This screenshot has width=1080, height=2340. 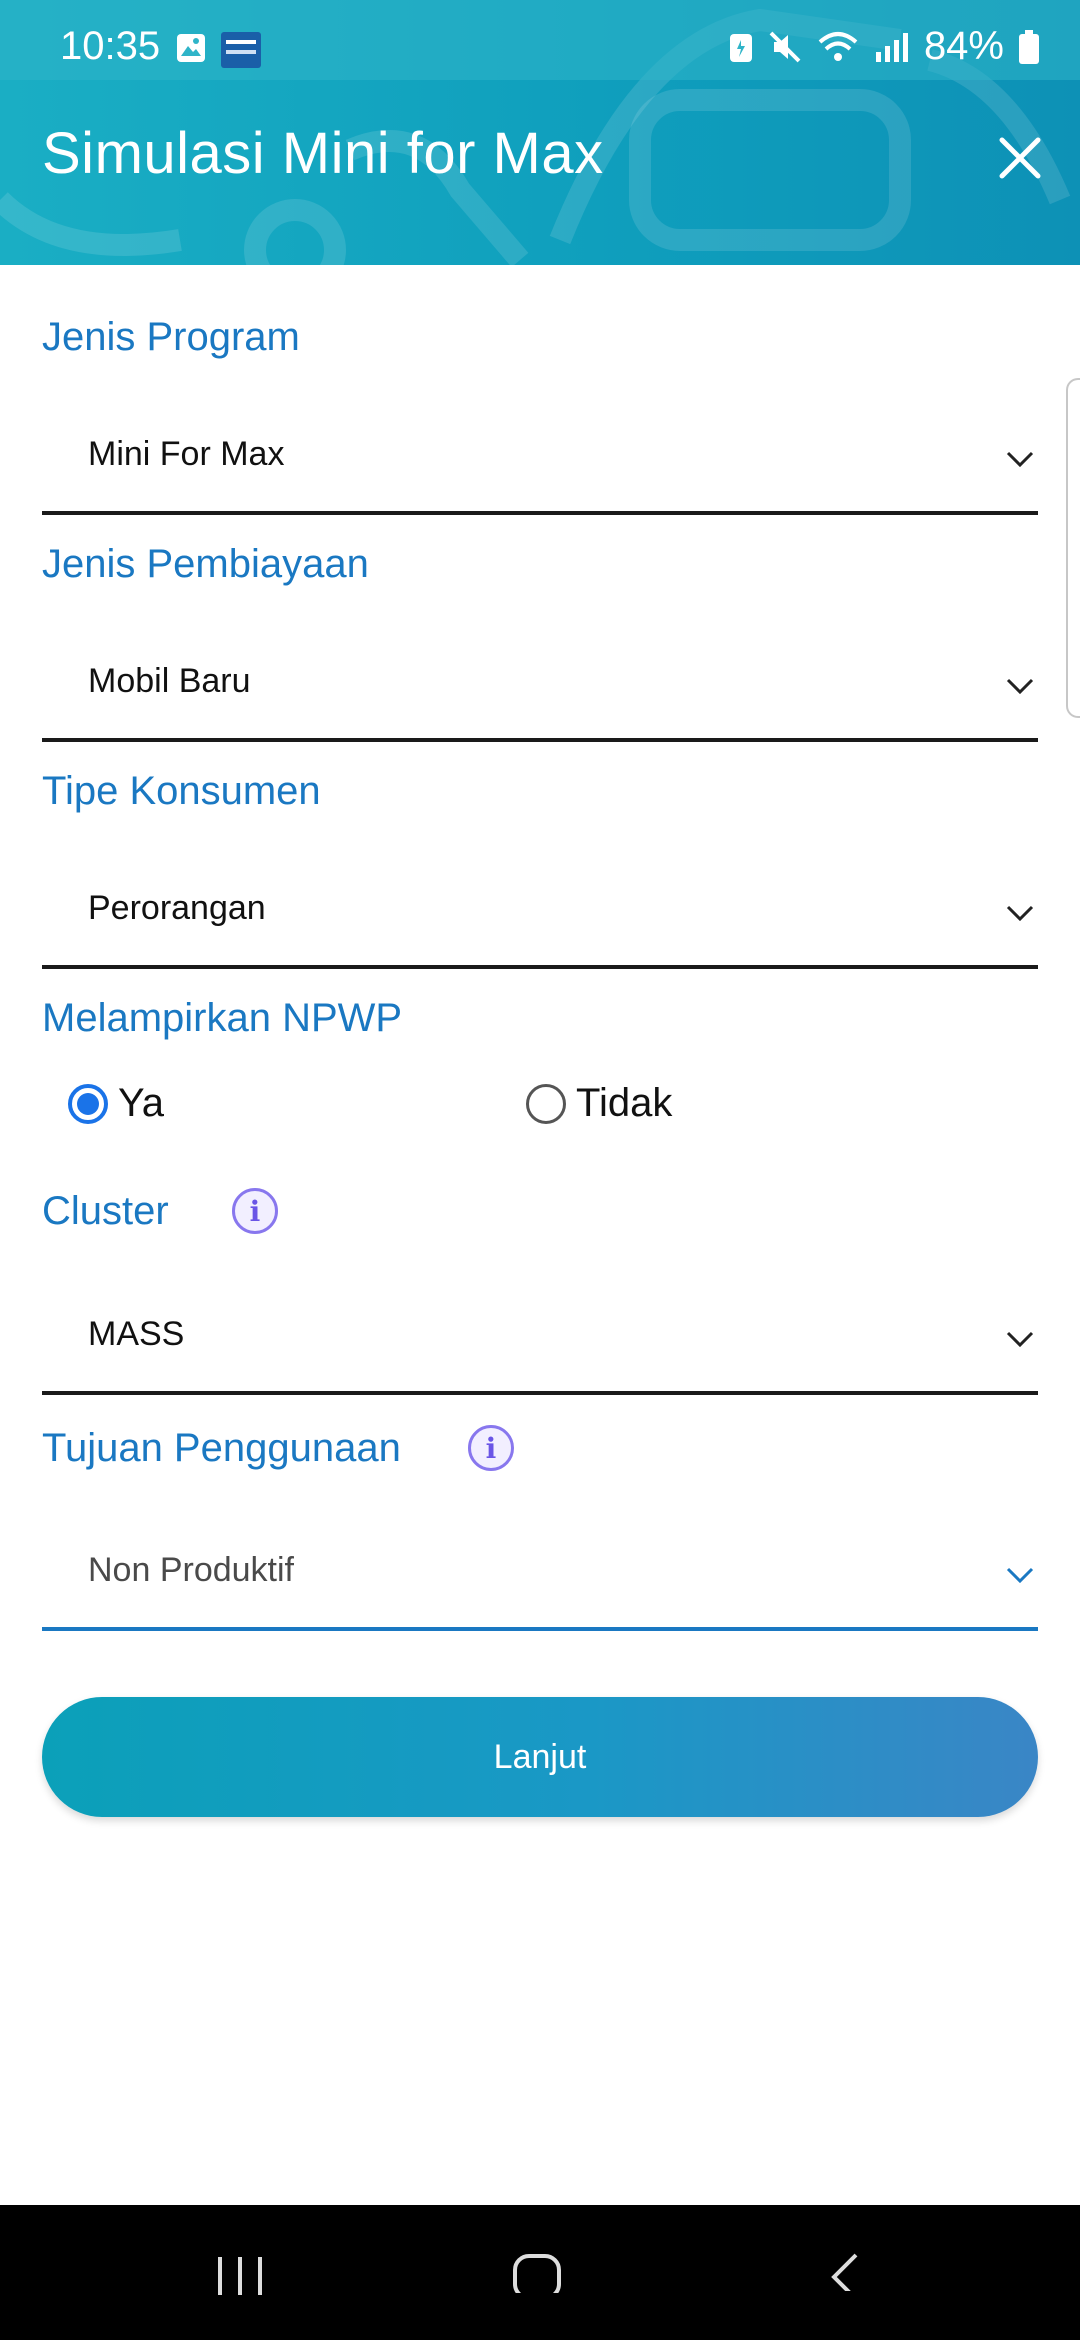 What do you see at coordinates (141, 1103) in the screenshot?
I see `npwp-option-ya: Ya` at bounding box center [141, 1103].